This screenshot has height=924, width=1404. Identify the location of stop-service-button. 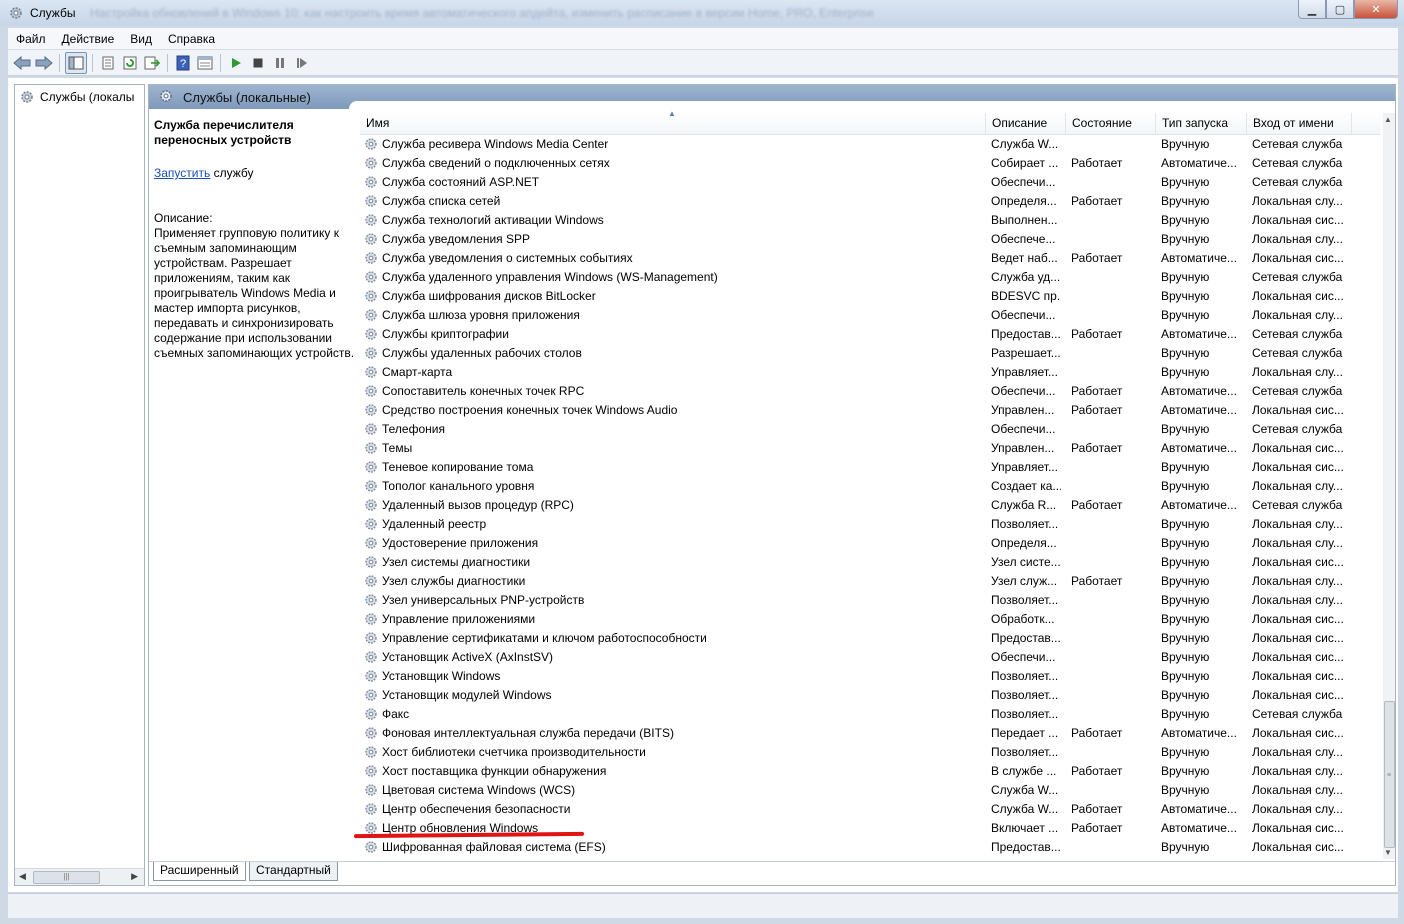
(258, 63).